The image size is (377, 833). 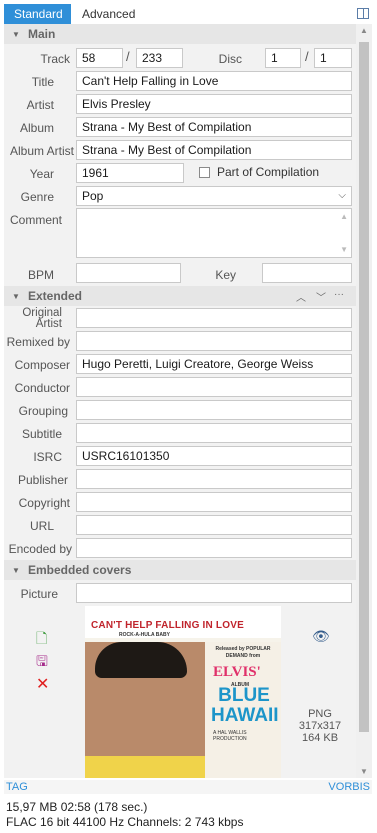 I want to click on label-album-artist: Album Artist, so click(x=41, y=151).